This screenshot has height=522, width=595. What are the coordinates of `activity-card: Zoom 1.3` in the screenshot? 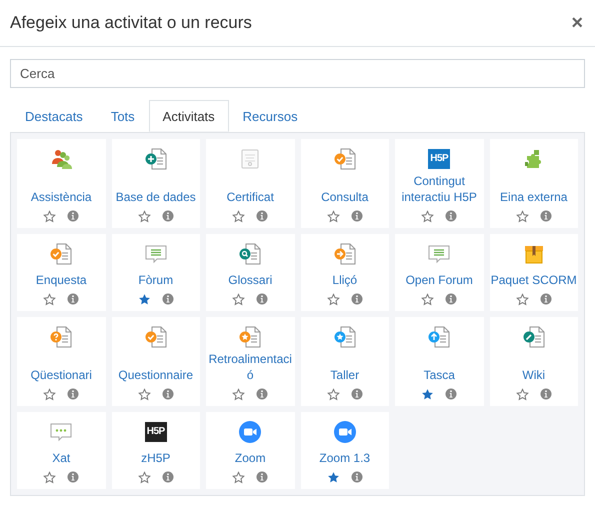 It's located at (344, 450).